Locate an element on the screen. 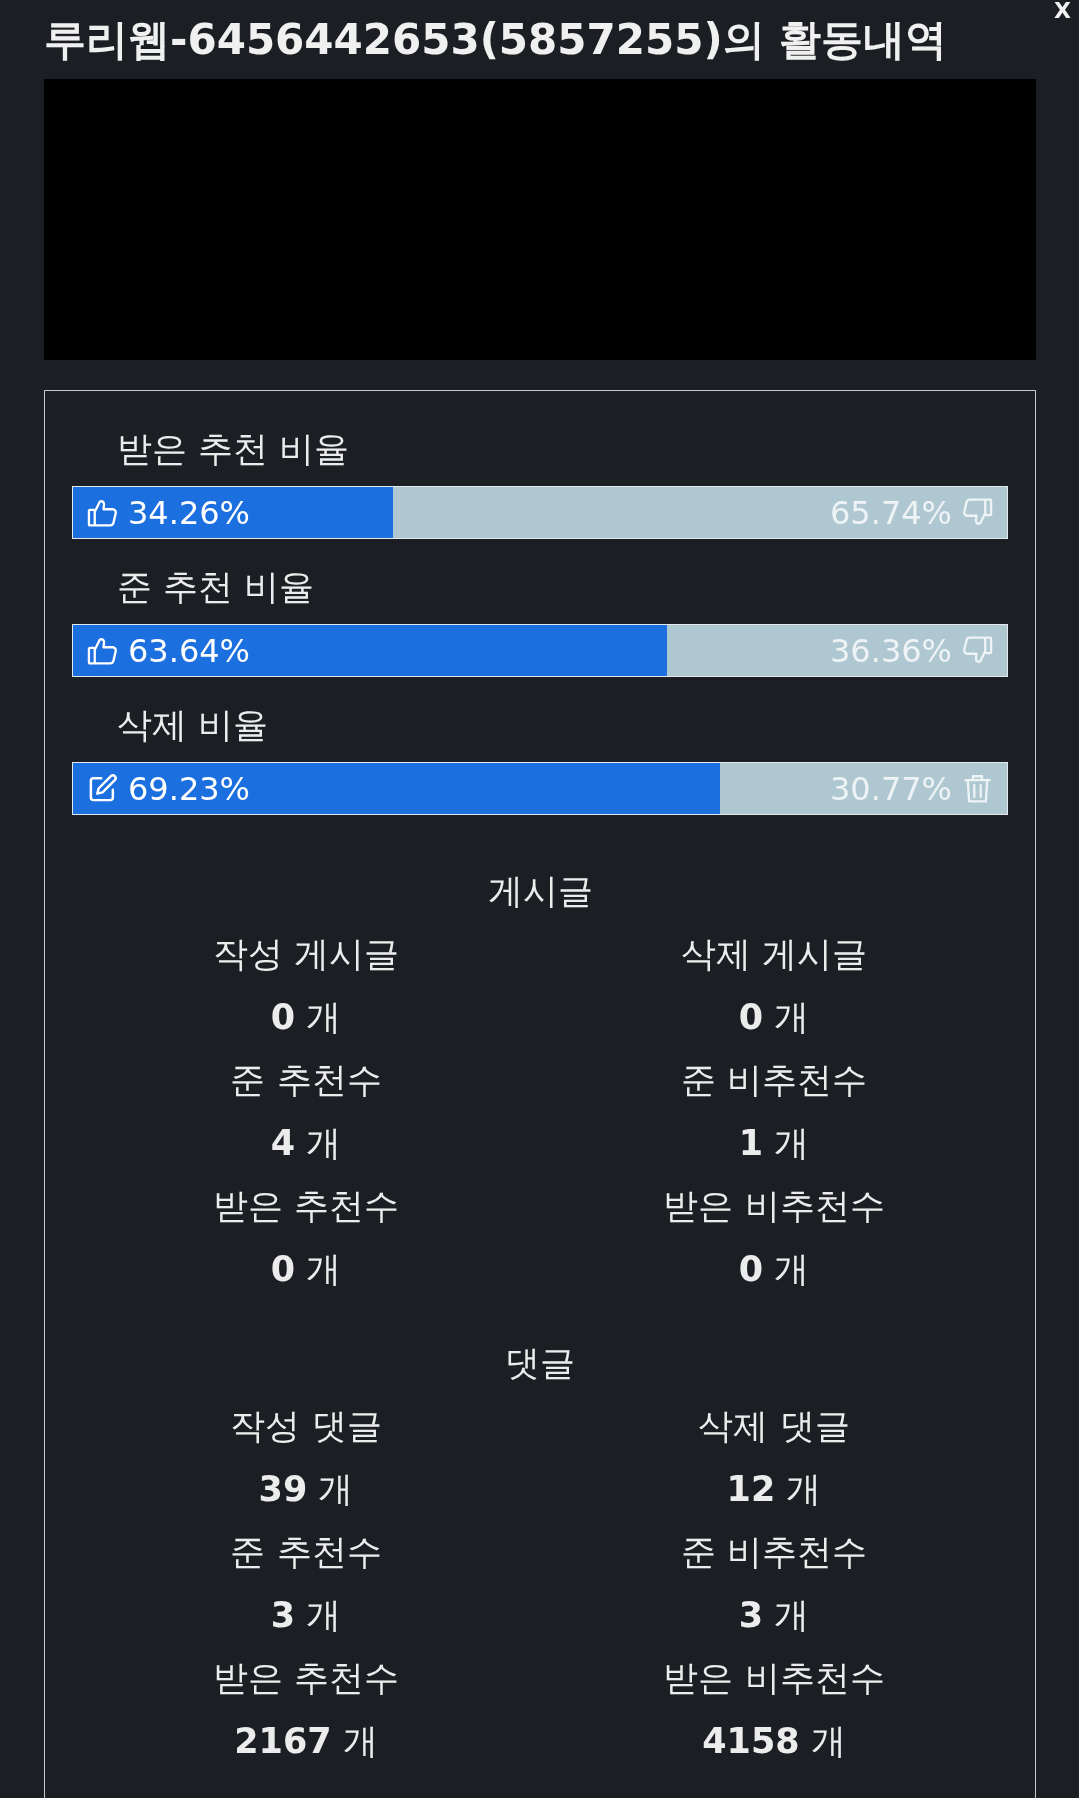 The image size is (1079, 1798). ratio-value: 65.74% is located at coordinates (891, 512).